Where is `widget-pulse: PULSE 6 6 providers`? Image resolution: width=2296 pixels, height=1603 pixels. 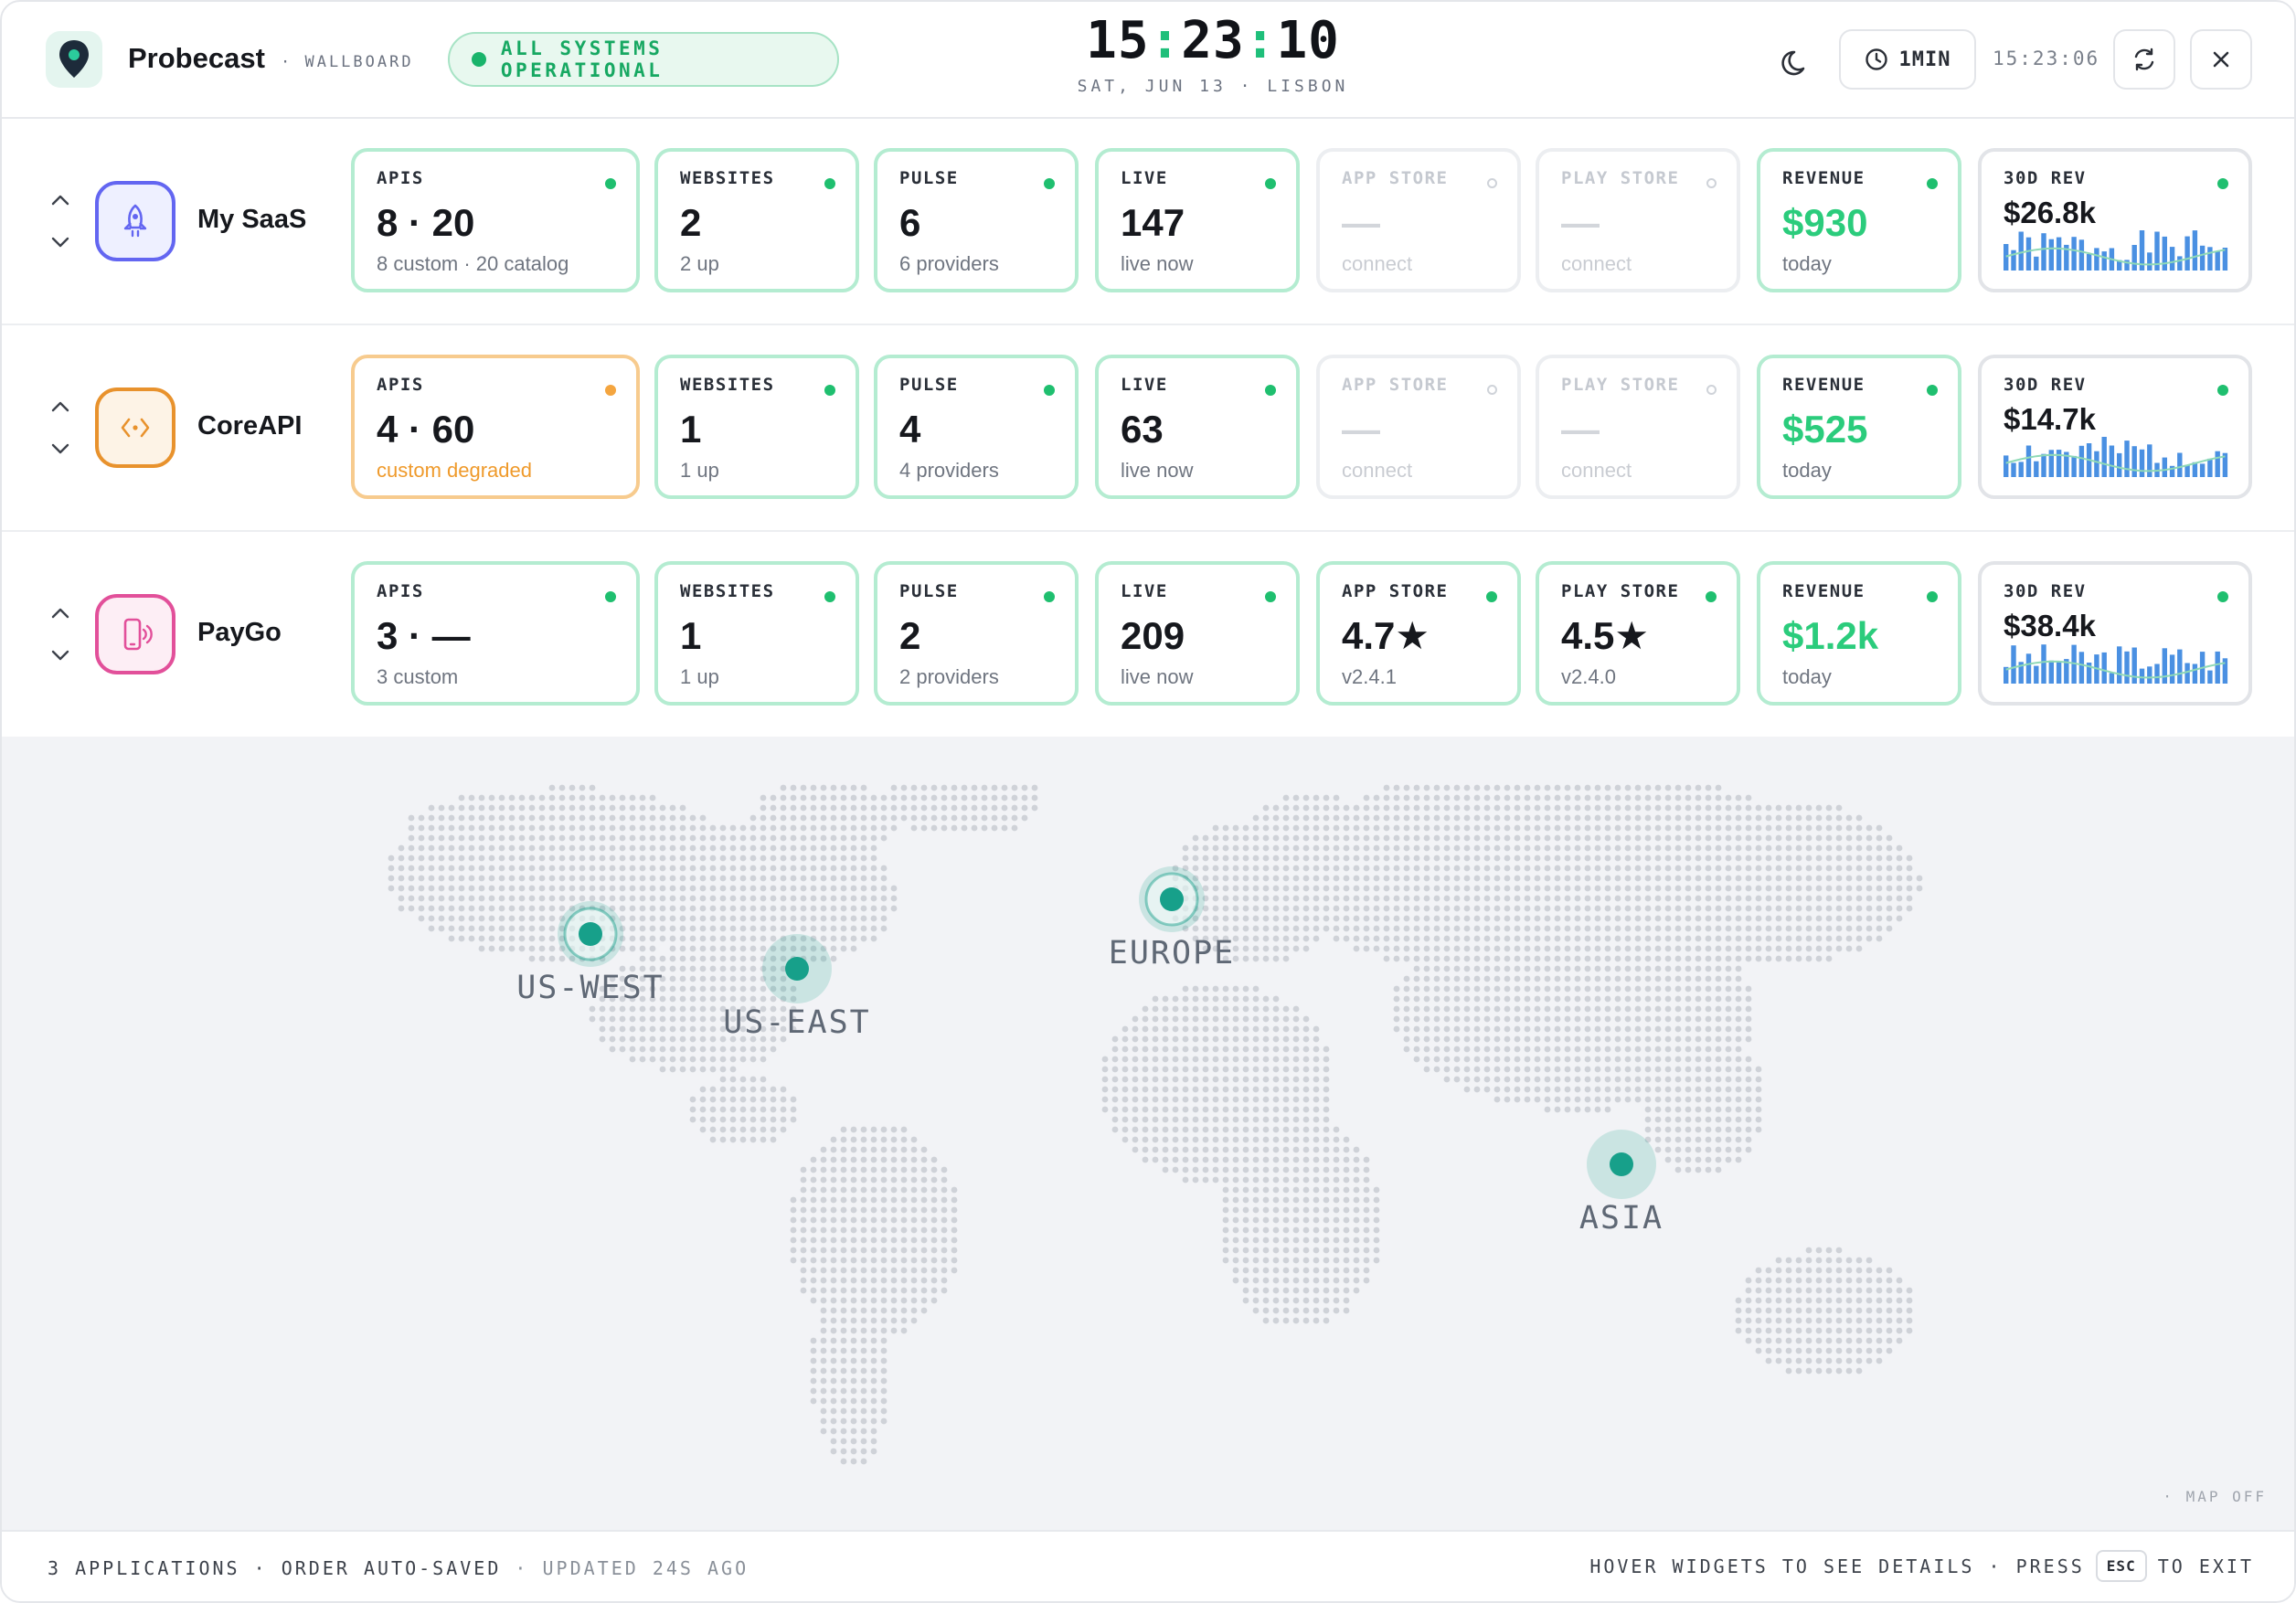
widget-pulse: PULSE 6 6 providers is located at coordinates (976, 220).